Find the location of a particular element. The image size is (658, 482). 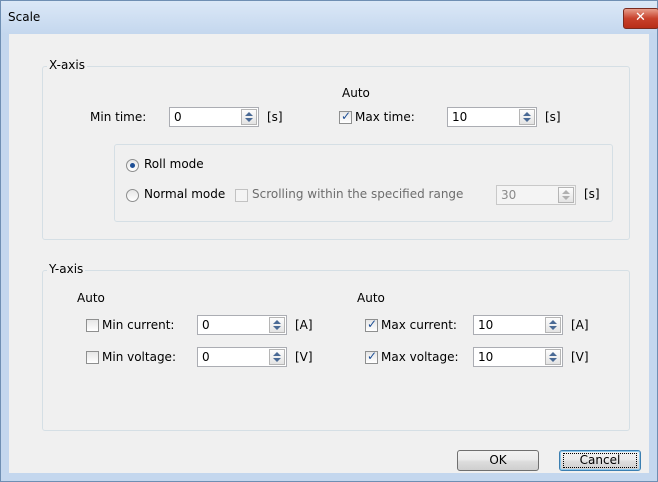

max-voltage-unit: [V] is located at coordinates (580, 357).